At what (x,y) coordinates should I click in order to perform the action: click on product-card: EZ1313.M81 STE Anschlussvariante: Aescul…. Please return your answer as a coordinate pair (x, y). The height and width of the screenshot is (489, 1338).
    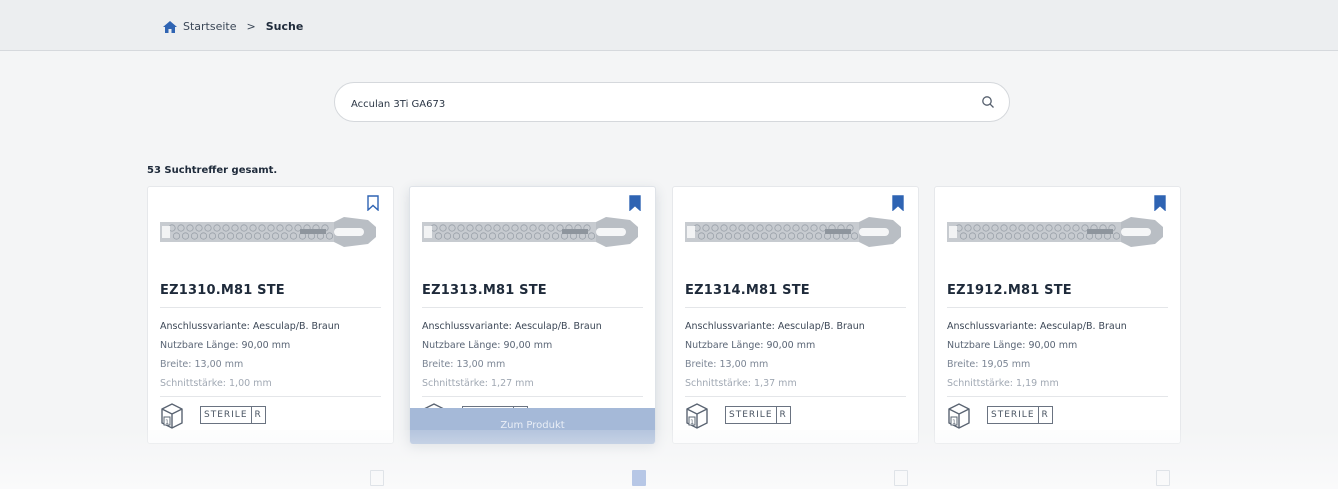
    Looking at the image, I should click on (532, 315).